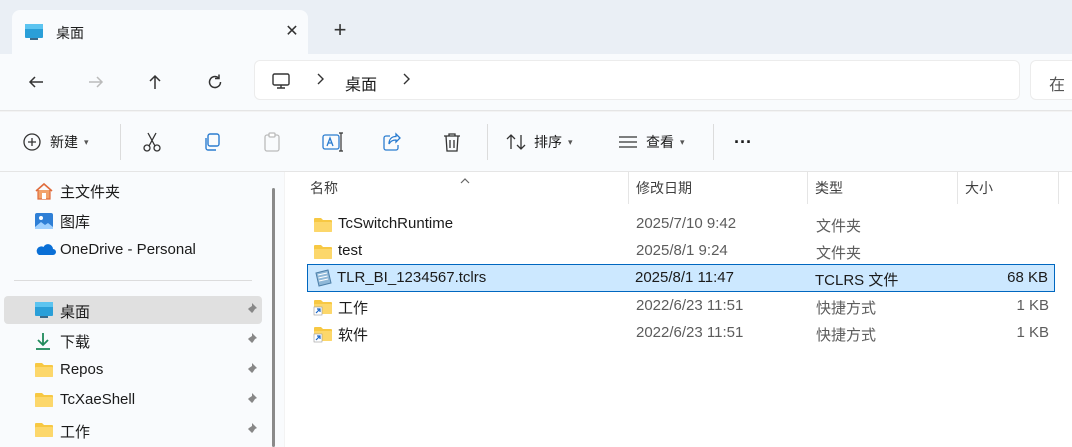  I want to click on file-row: 软件 2022/6/23 11:51 快捷方式 1 KB, so click(681, 333).